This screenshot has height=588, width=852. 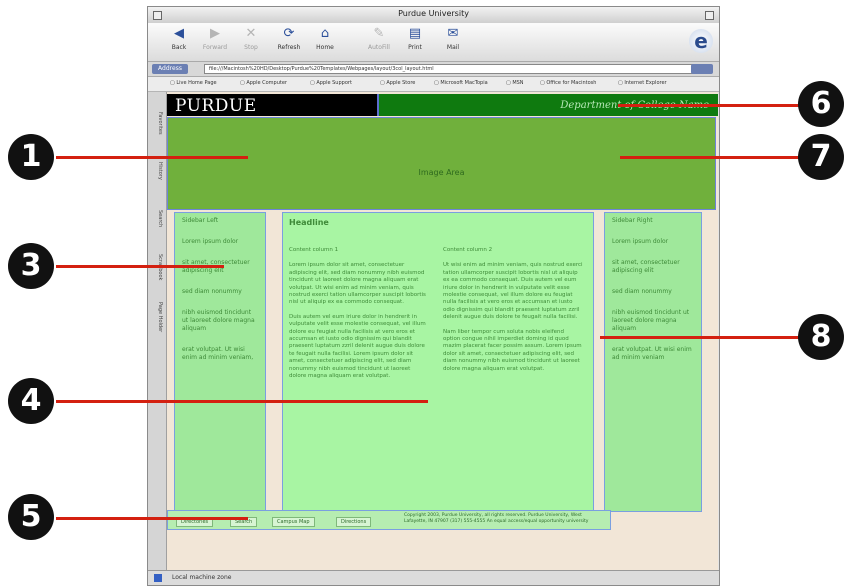 I want to click on sidebar-right-text: Lorem ipsum dolor, so click(x=640, y=241).